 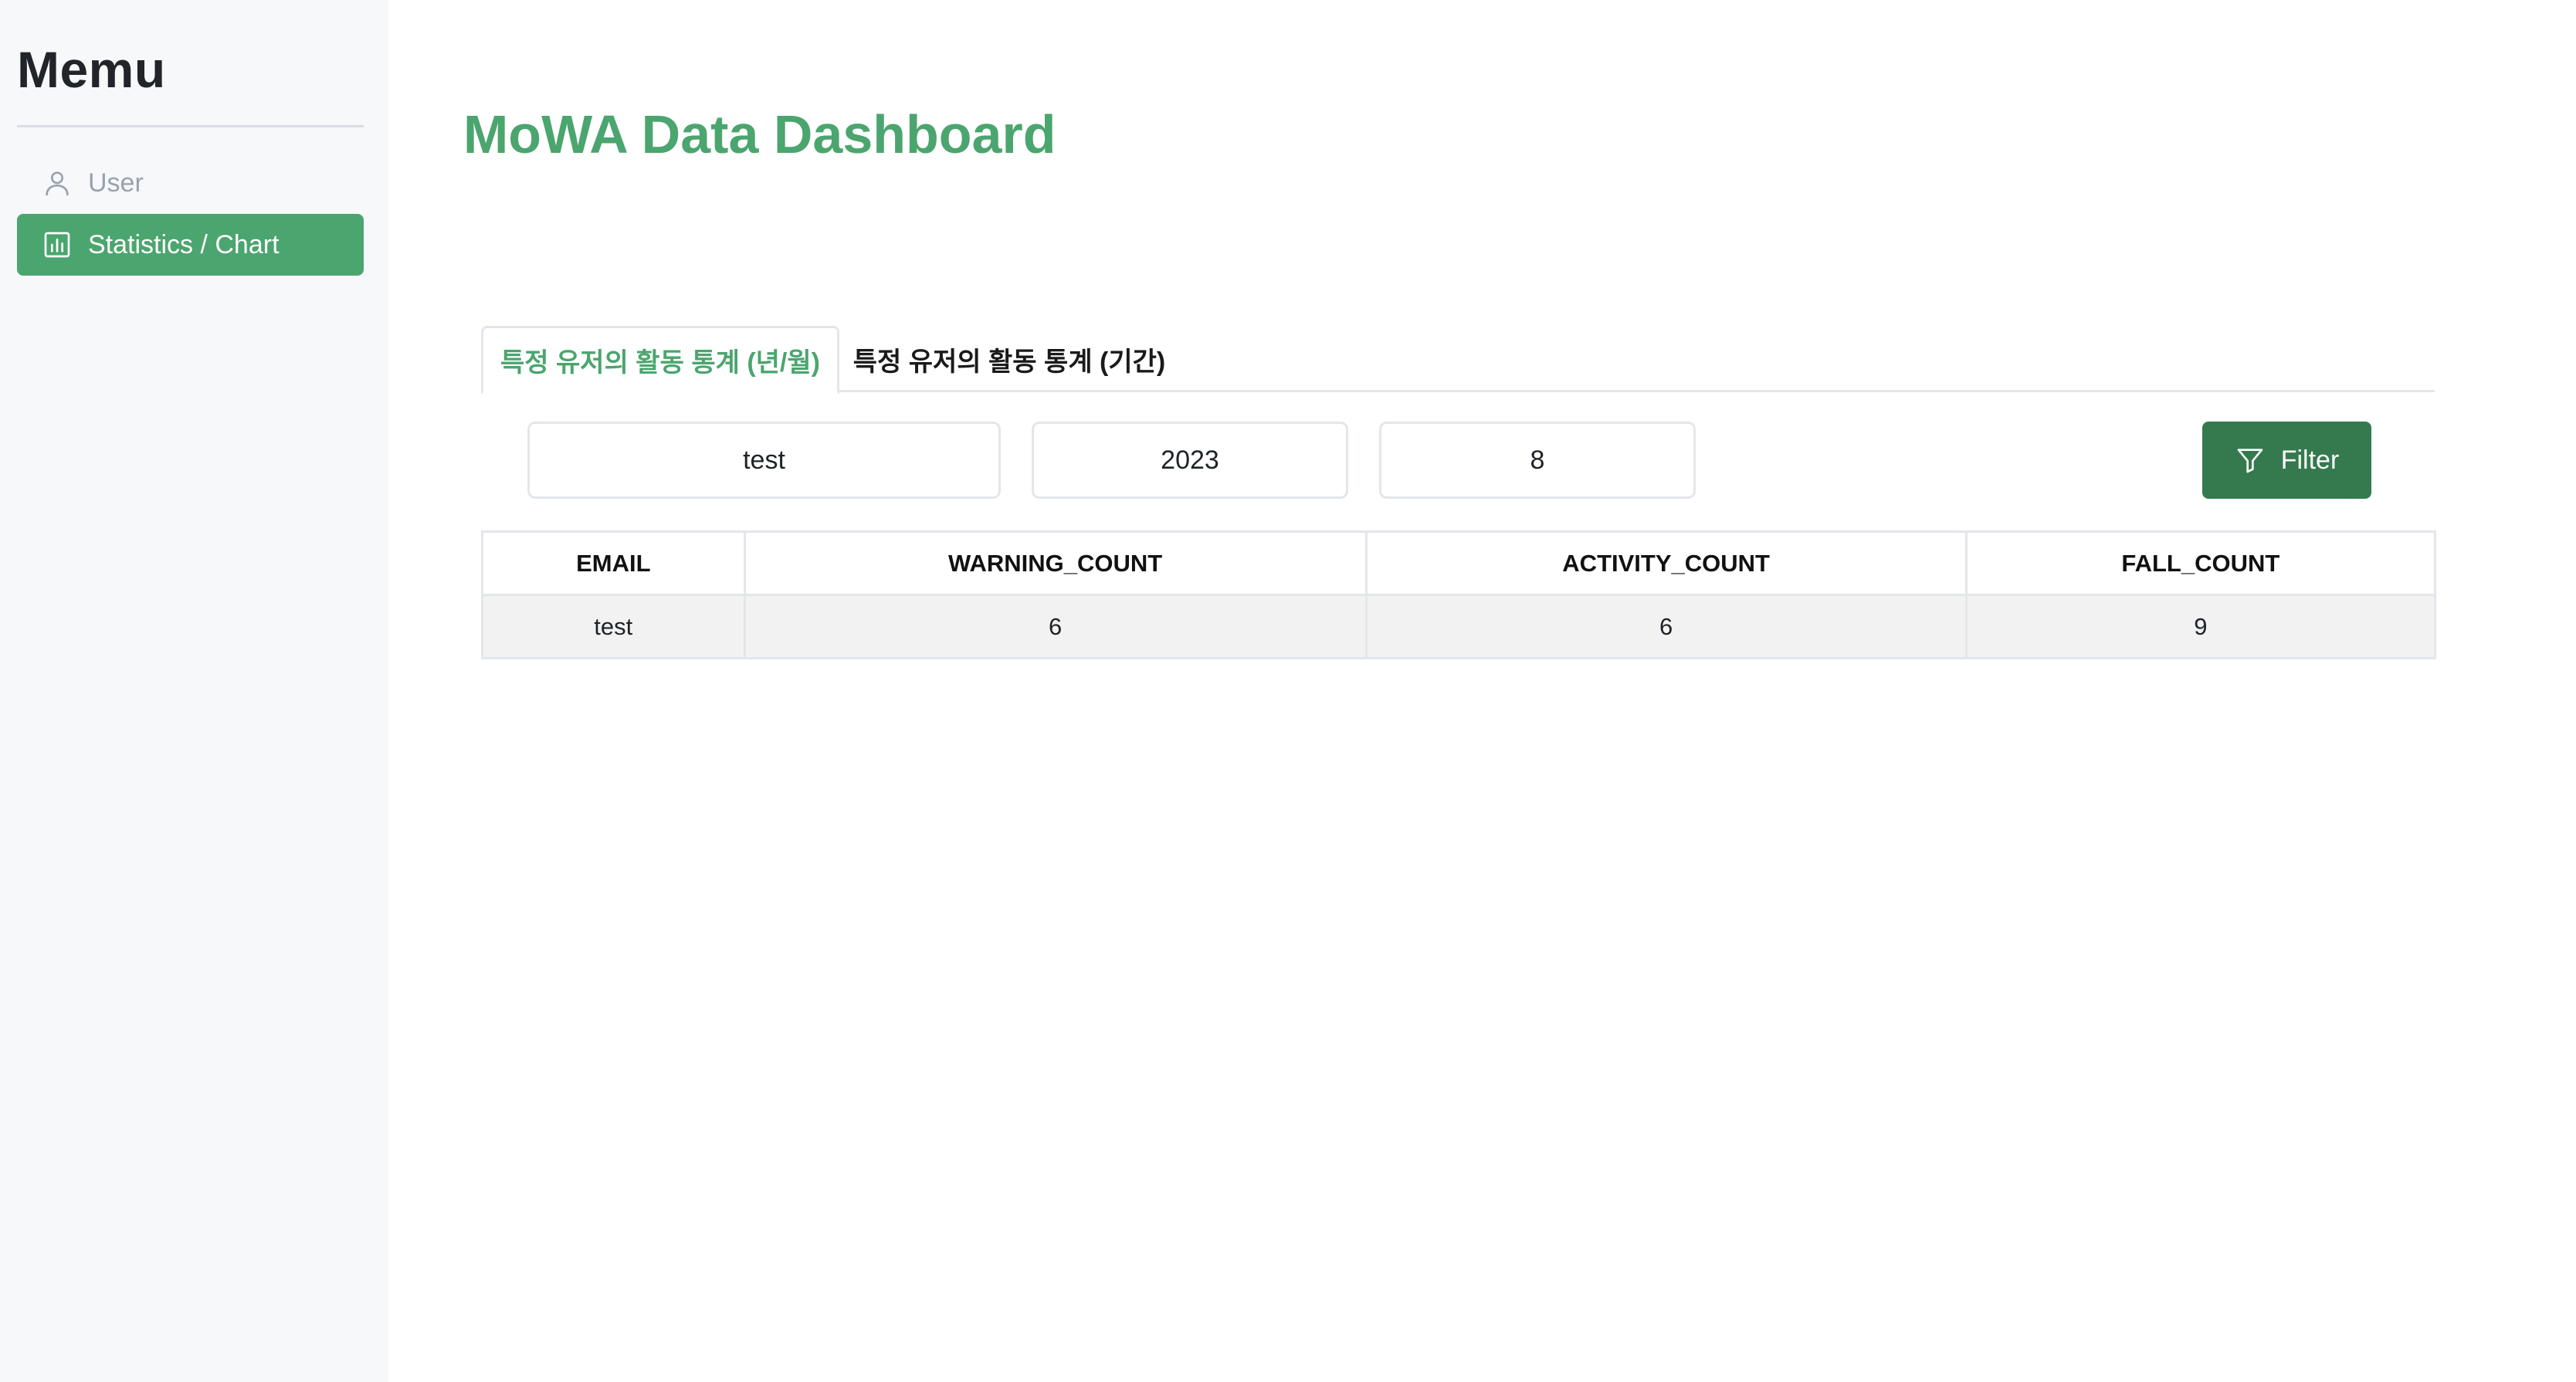 I want to click on cell-email: test, so click(x=613, y=626).